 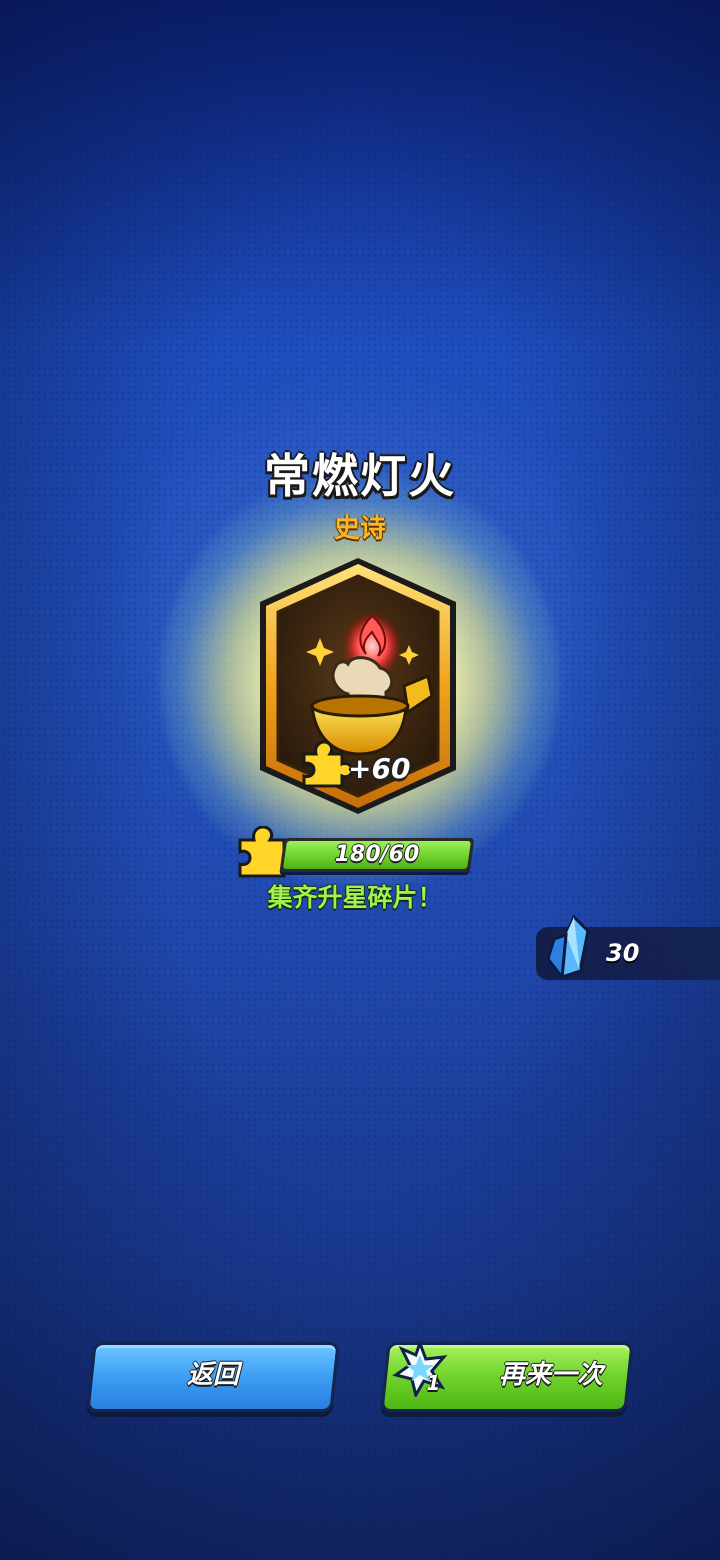 What do you see at coordinates (433, 1383) in the screenshot?
I see `draw-cost: 1` at bounding box center [433, 1383].